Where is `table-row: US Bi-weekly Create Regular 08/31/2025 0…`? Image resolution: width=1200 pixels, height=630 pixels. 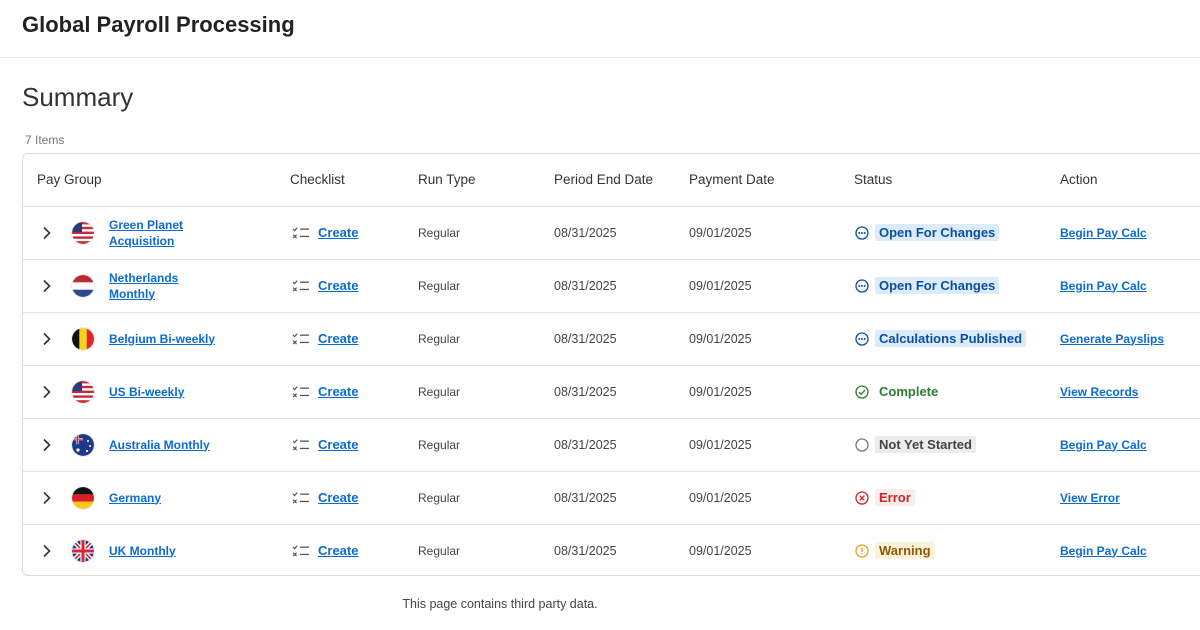
table-row: US Bi-weekly Create Regular 08/31/2025 0… is located at coordinates (611, 392).